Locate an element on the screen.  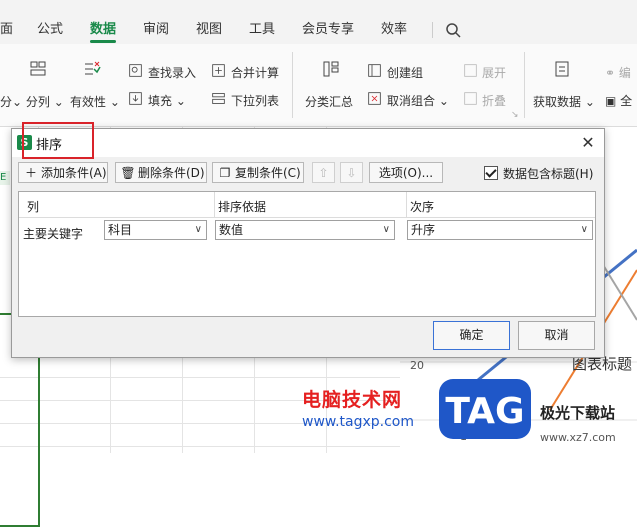
edit-link-label: 编 is located at coordinates (624, 73).